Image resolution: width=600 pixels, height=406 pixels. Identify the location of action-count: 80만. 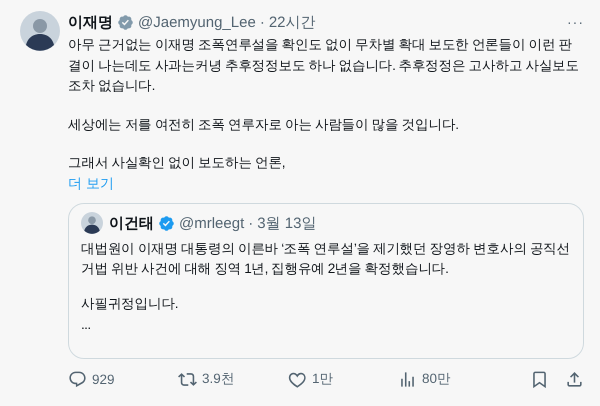
(437, 379).